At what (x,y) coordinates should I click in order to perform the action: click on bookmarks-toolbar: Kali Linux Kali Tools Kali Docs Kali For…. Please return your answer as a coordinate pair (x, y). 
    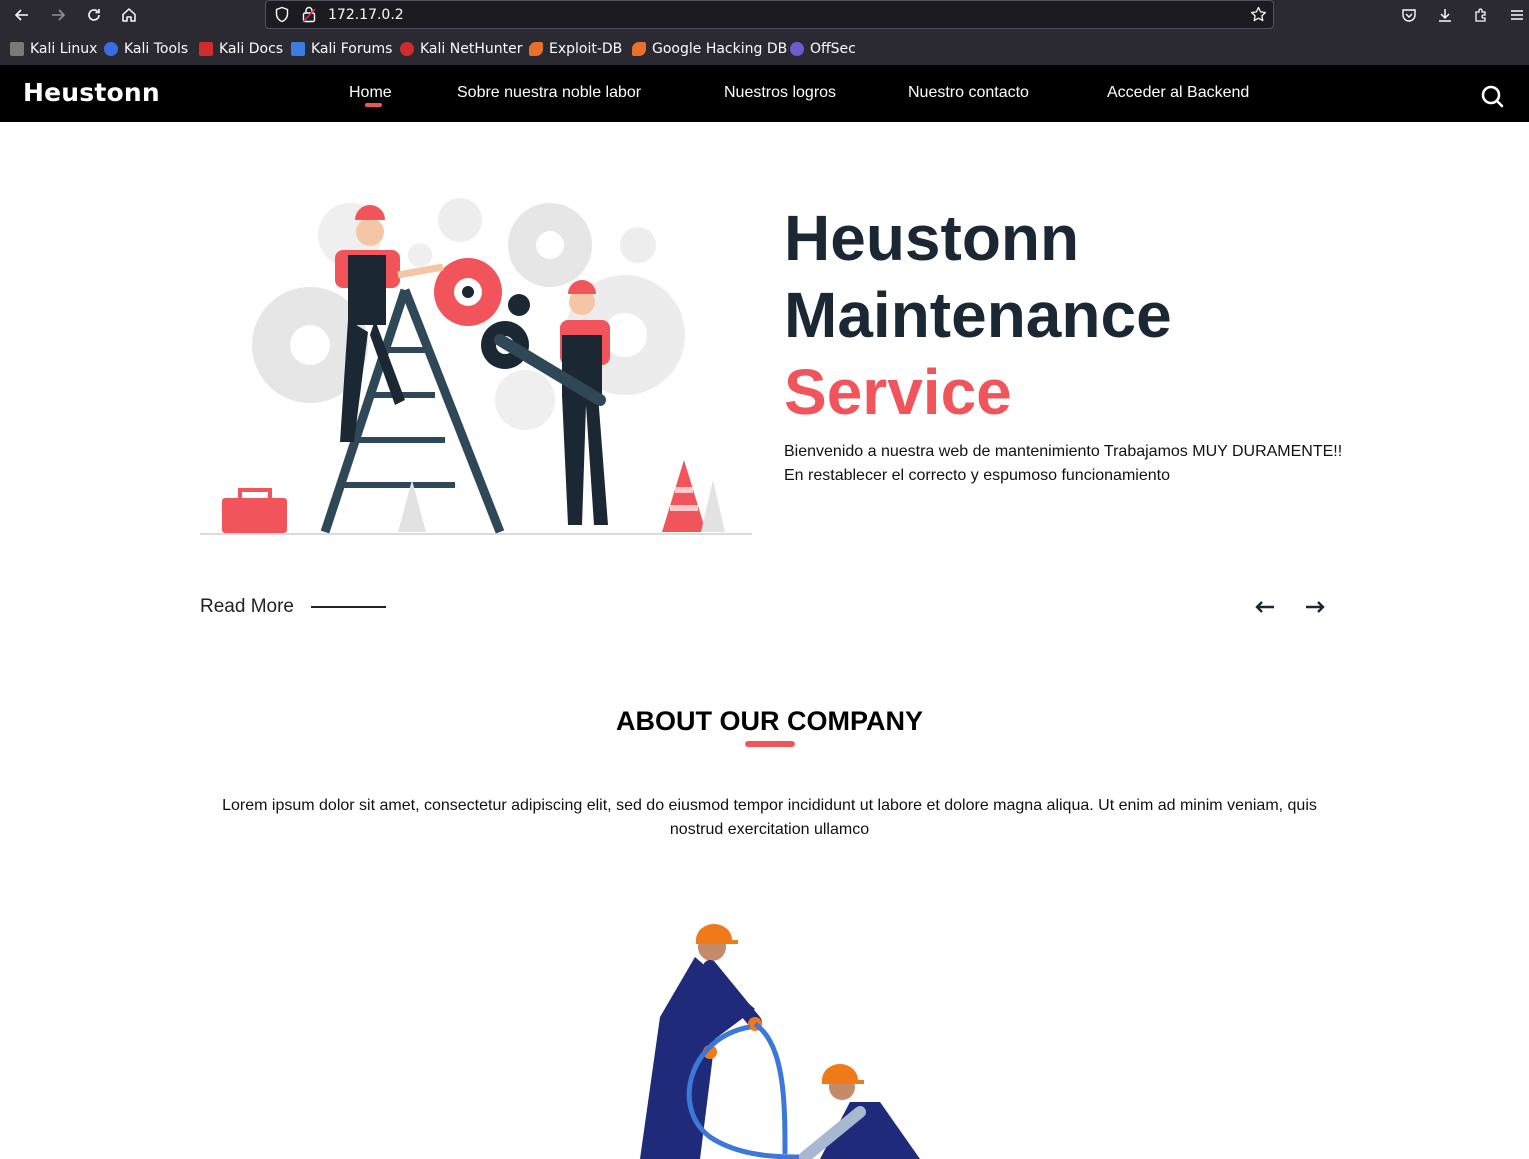
    Looking at the image, I should click on (764, 48).